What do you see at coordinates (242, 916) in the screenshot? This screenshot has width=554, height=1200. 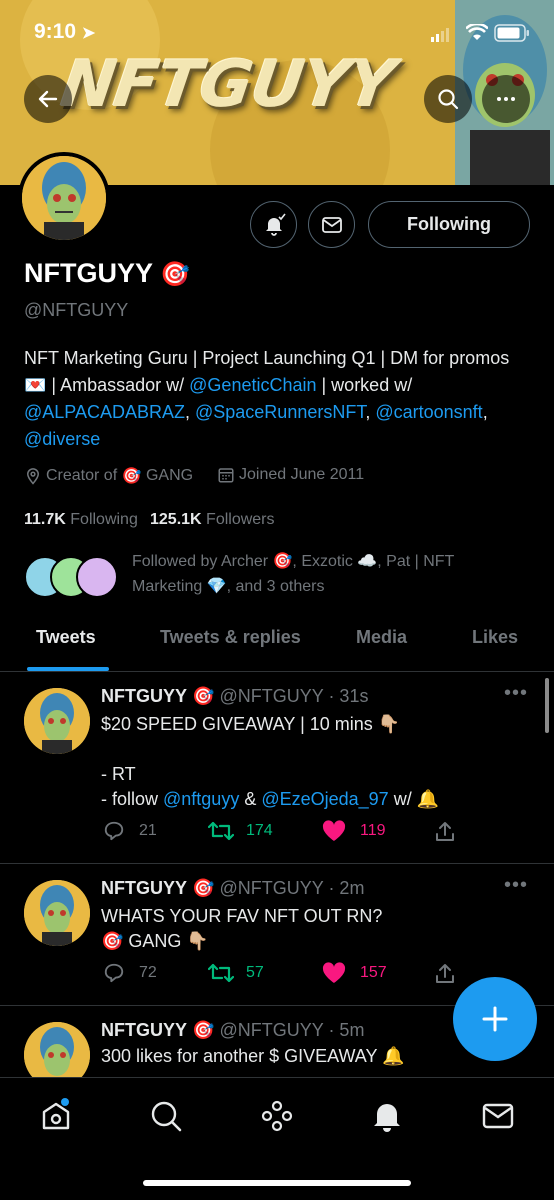 I see `tweet-line: WHATS YOUR FAV NFT OUT RN?` at bounding box center [242, 916].